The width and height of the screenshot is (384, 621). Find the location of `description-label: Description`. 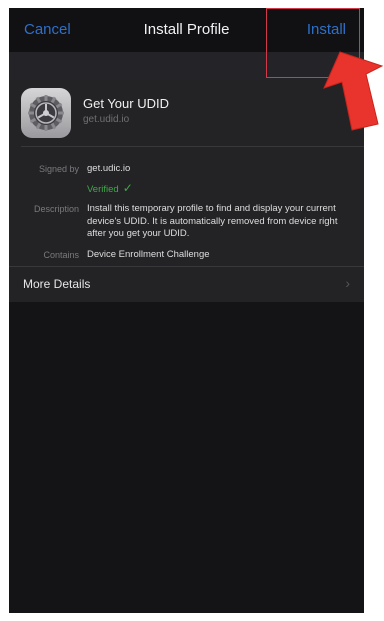

description-label: Description is located at coordinates (56, 209).